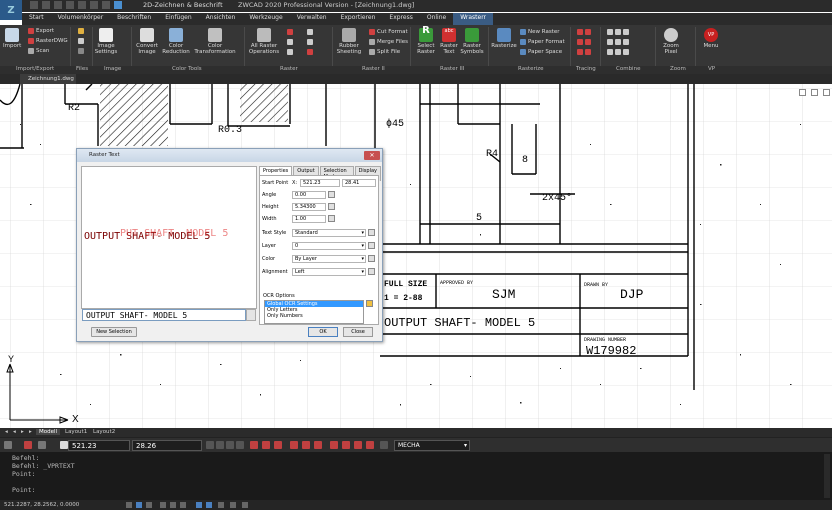  Describe the element at coordinates (449, 41) in the screenshot. I see `raster-text-button: abc Raster Text` at that location.